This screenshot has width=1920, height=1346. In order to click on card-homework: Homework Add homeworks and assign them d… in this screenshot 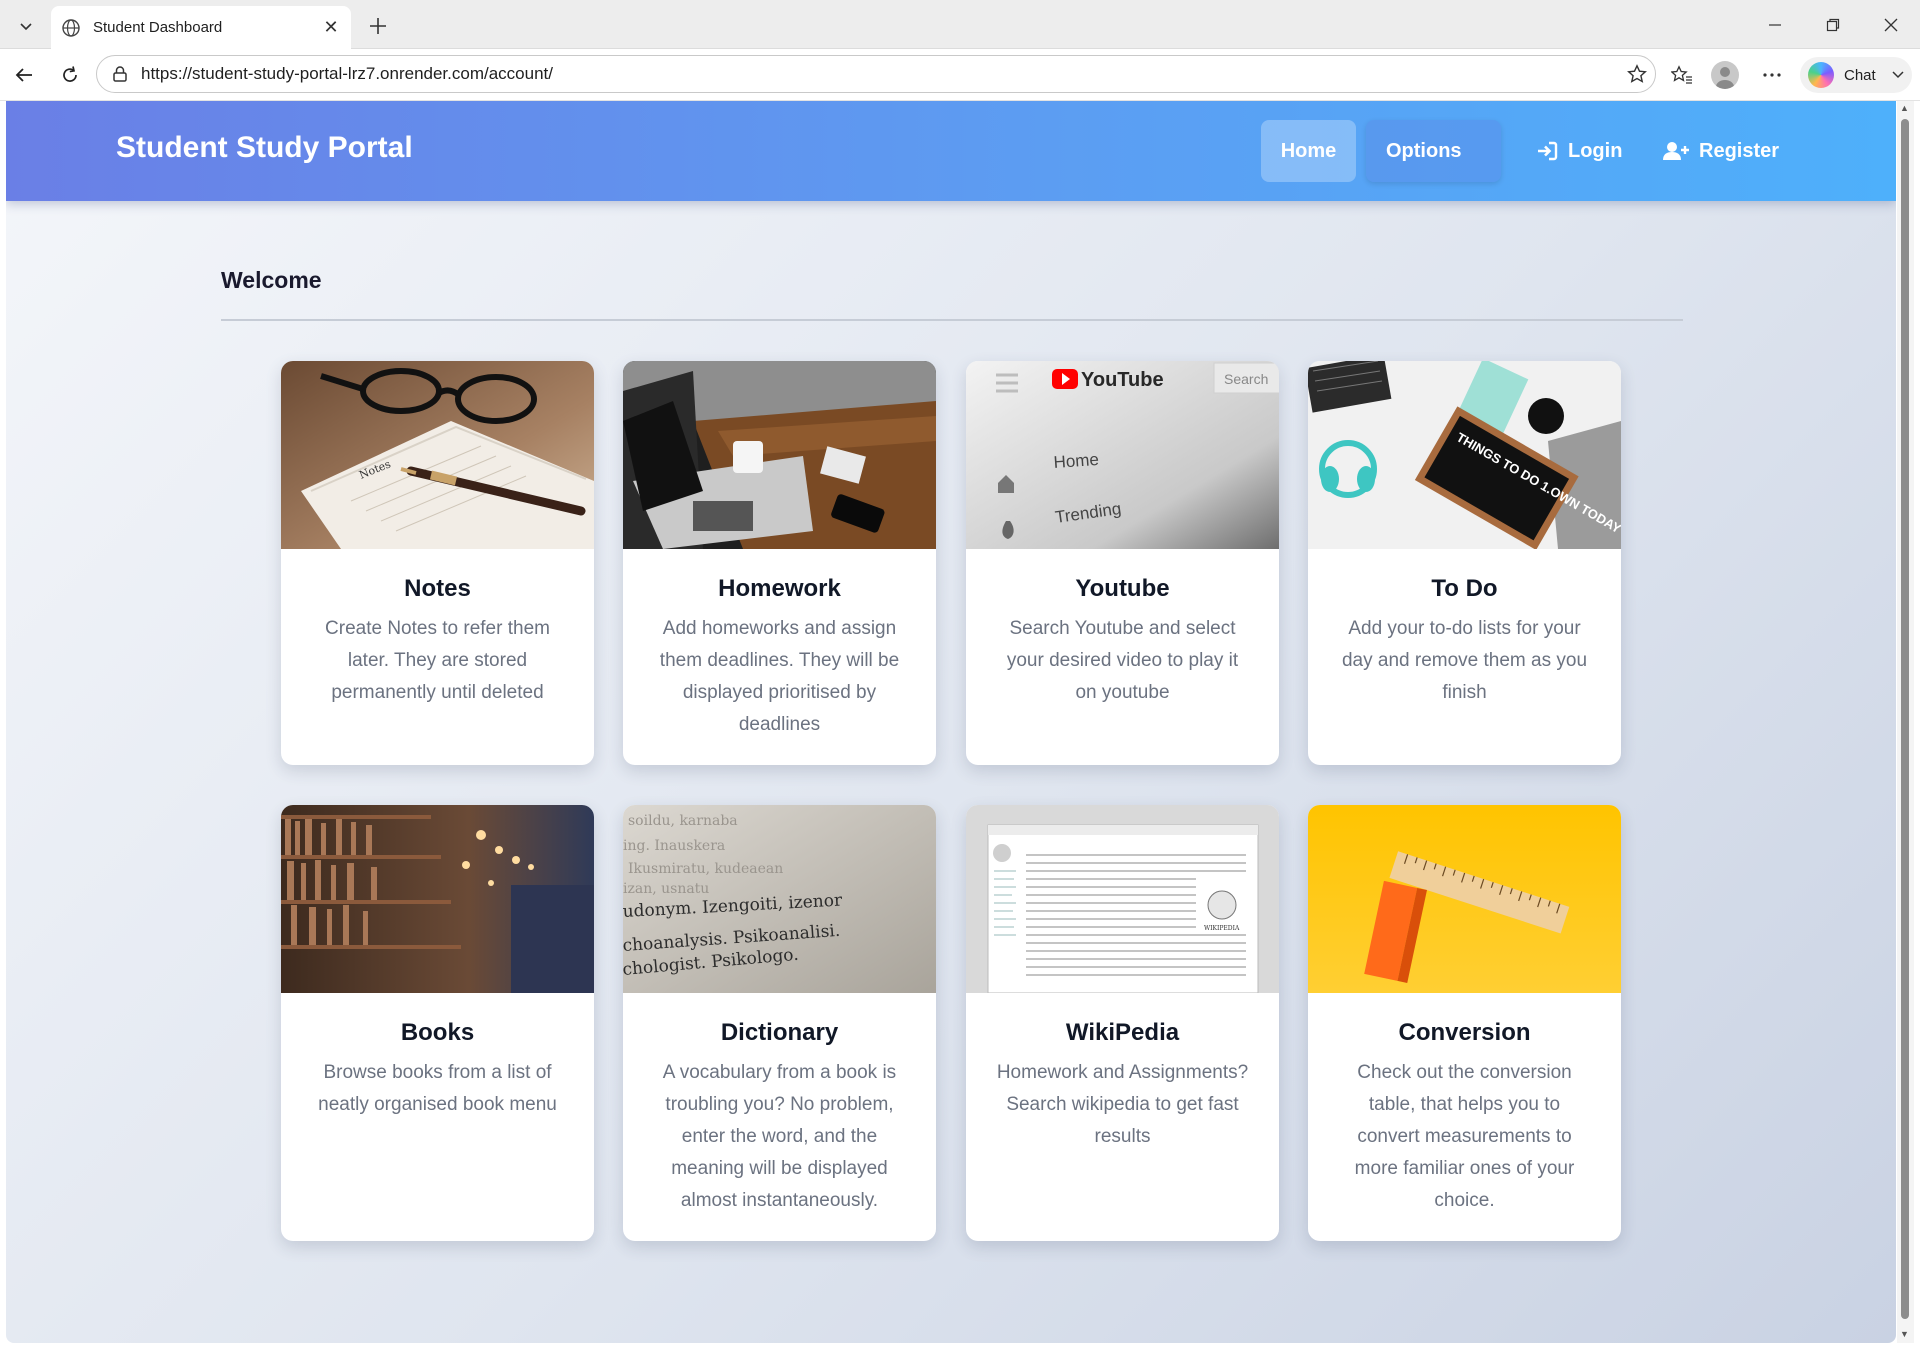, I will do `click(779, 563)`.